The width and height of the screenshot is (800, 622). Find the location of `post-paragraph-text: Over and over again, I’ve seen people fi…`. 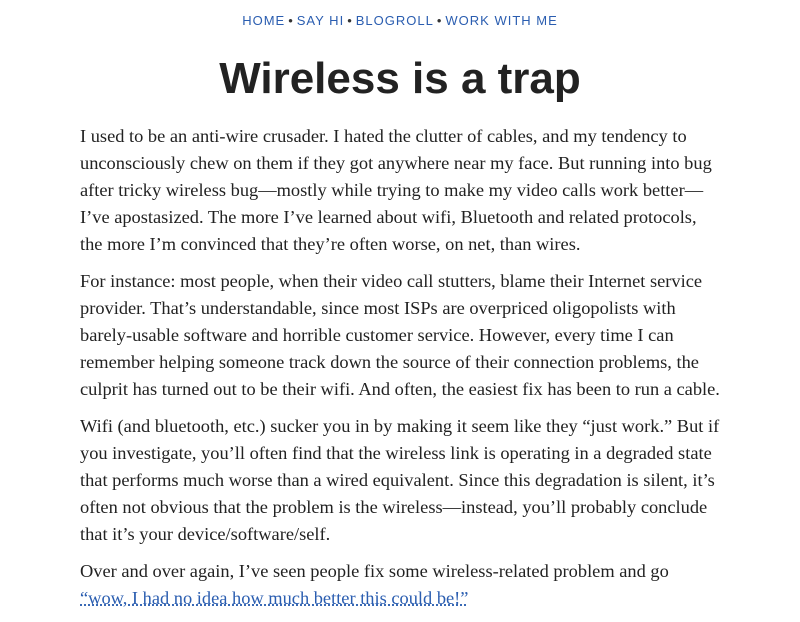

post-paragraph-text: Over and over again, I’ve seen people fi… is located at coordinates (374, 571).